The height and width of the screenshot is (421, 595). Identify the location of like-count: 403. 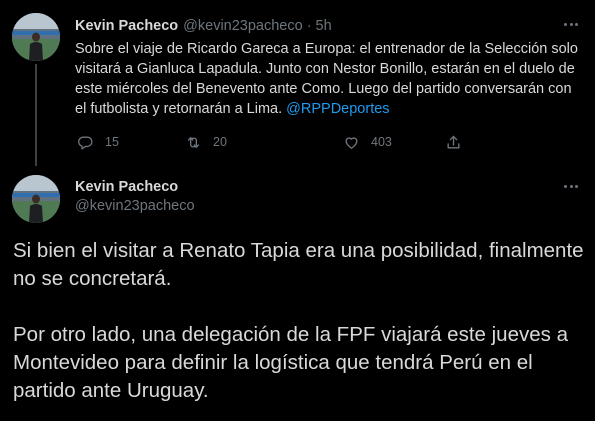
(381, 142).